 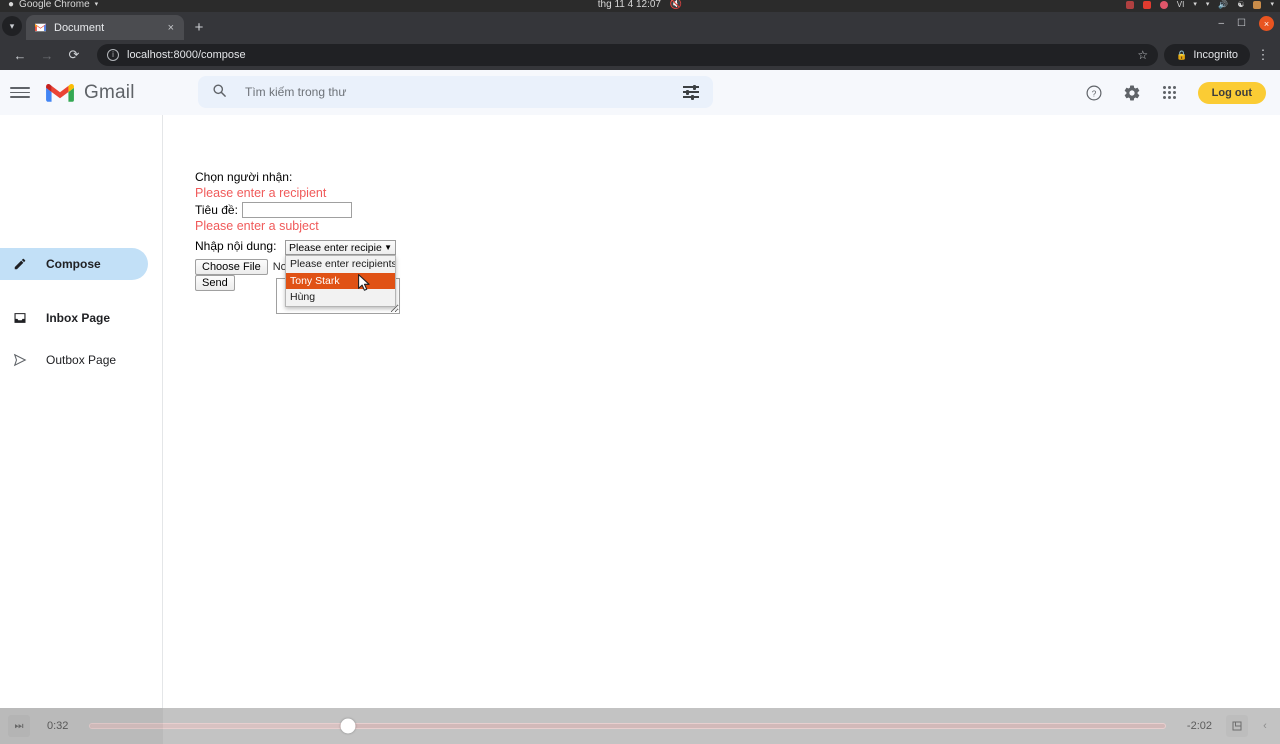 What do you see at coordinates (628, 55) in the screenshot?
I see `address-bar: i localhost:8000/compose ☆` at bounding box center [628, 55].